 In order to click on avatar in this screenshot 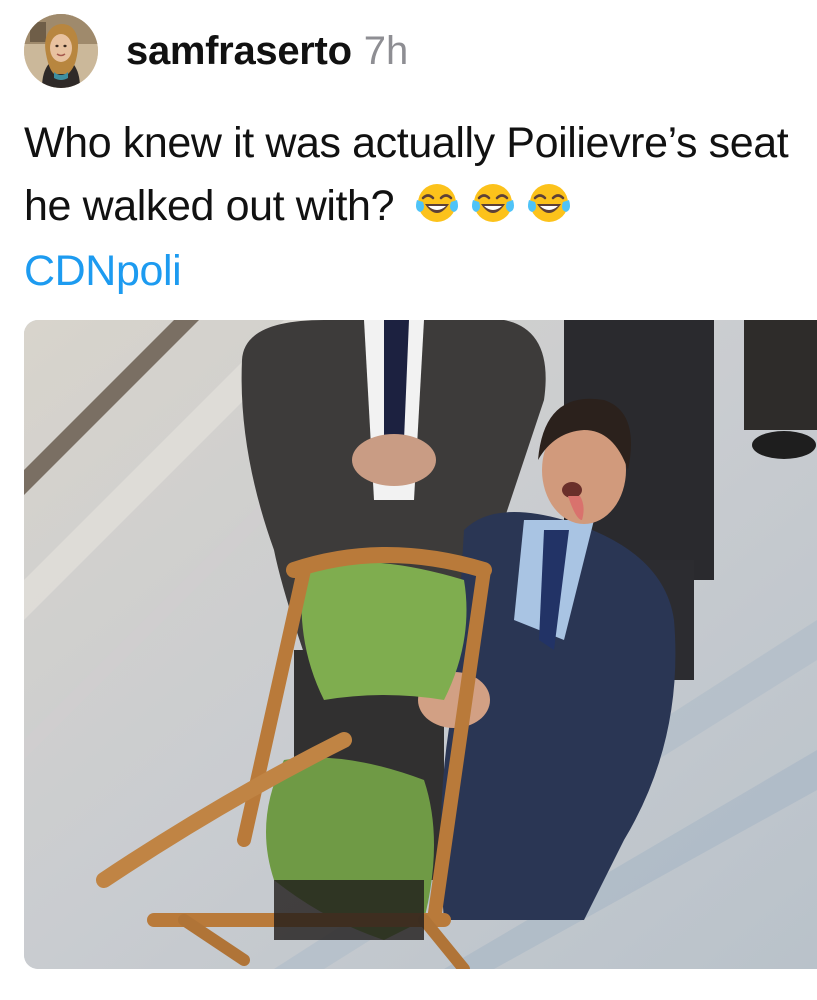, I will do `click(61, 51)`.